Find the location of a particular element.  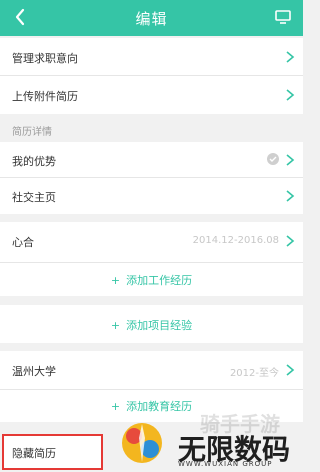

hide-resume-row: 隐藏简历 is located at coordinates (52, 452).